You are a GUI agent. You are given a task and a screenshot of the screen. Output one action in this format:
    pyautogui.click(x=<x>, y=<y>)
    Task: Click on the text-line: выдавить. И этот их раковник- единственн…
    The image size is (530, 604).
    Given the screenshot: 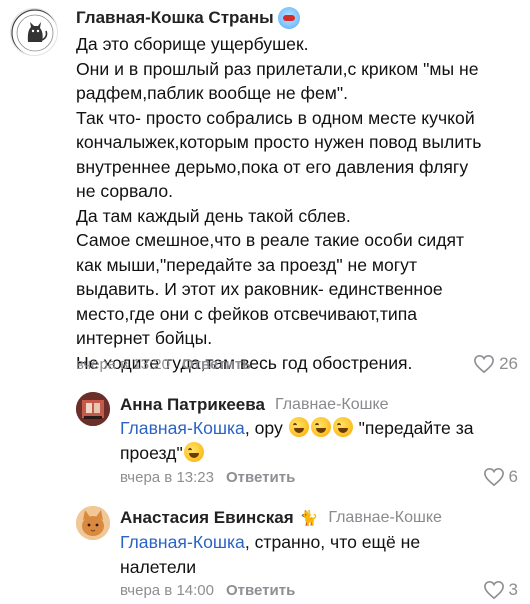 What is the action you would take?
    pyautogui.click(x=259, y=289)
    